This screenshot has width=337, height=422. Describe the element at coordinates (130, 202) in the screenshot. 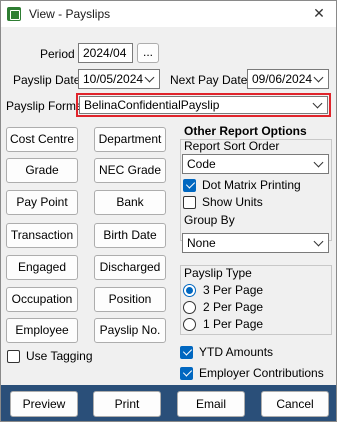

I see `bank-button: Bank` at that location.